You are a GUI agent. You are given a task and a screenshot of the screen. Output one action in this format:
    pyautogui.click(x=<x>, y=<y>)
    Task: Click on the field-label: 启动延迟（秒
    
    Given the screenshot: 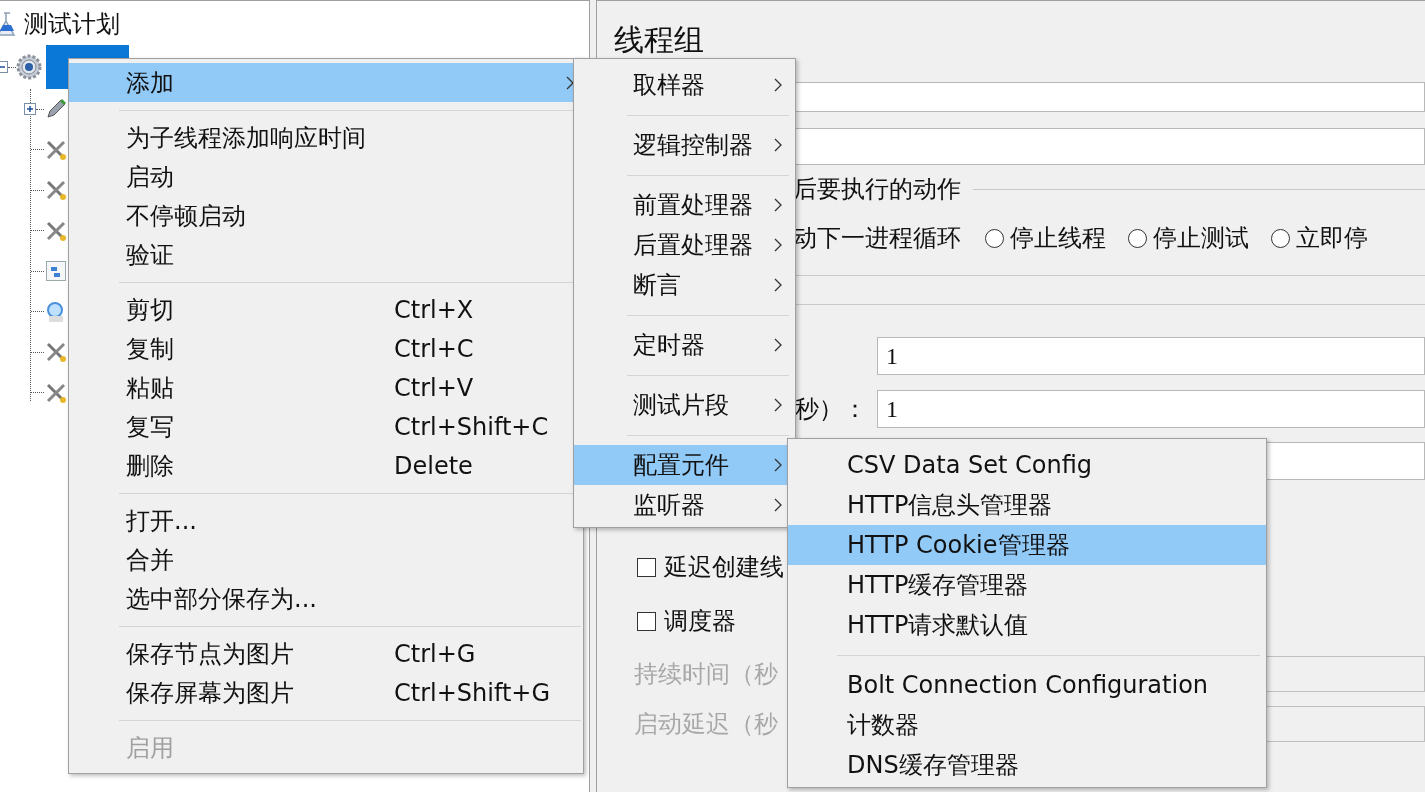 What is the action you would take?
    pyautogui.click(x=706, y=724)
    